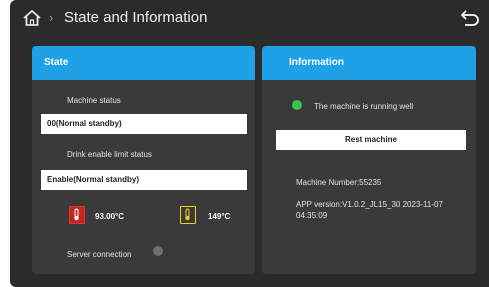 This screenshot has width=489, height=287. Describe the element at coordinates (144, 180) in the screenshot. I see `drink-limit-value: Enable(Normal standby)` at that location.